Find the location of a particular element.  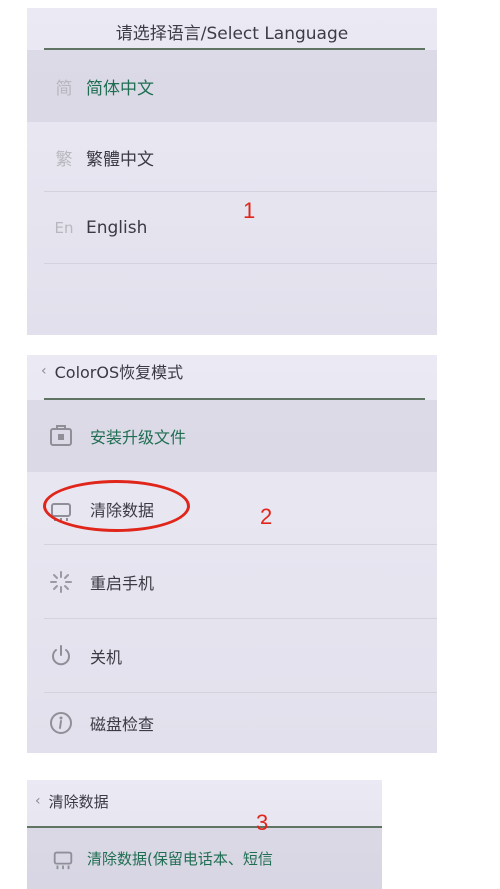

recovery-header: ‹ ColorOS恢复模式 is located at coordinates (232, 371).